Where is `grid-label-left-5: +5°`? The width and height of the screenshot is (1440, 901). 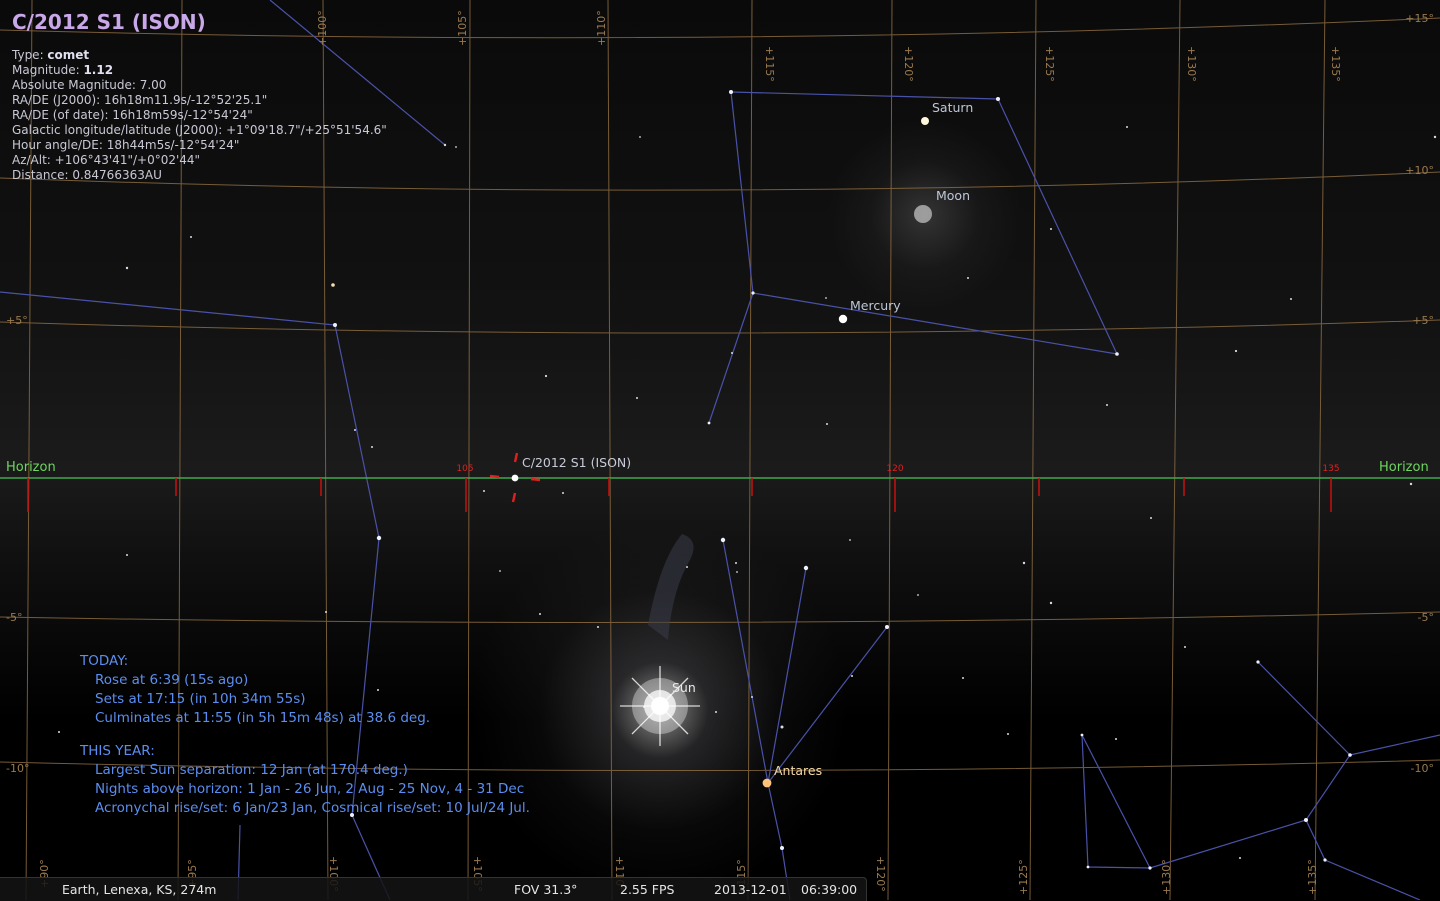
grid-label-left-5: +5° is located at coordinates (17, 320).